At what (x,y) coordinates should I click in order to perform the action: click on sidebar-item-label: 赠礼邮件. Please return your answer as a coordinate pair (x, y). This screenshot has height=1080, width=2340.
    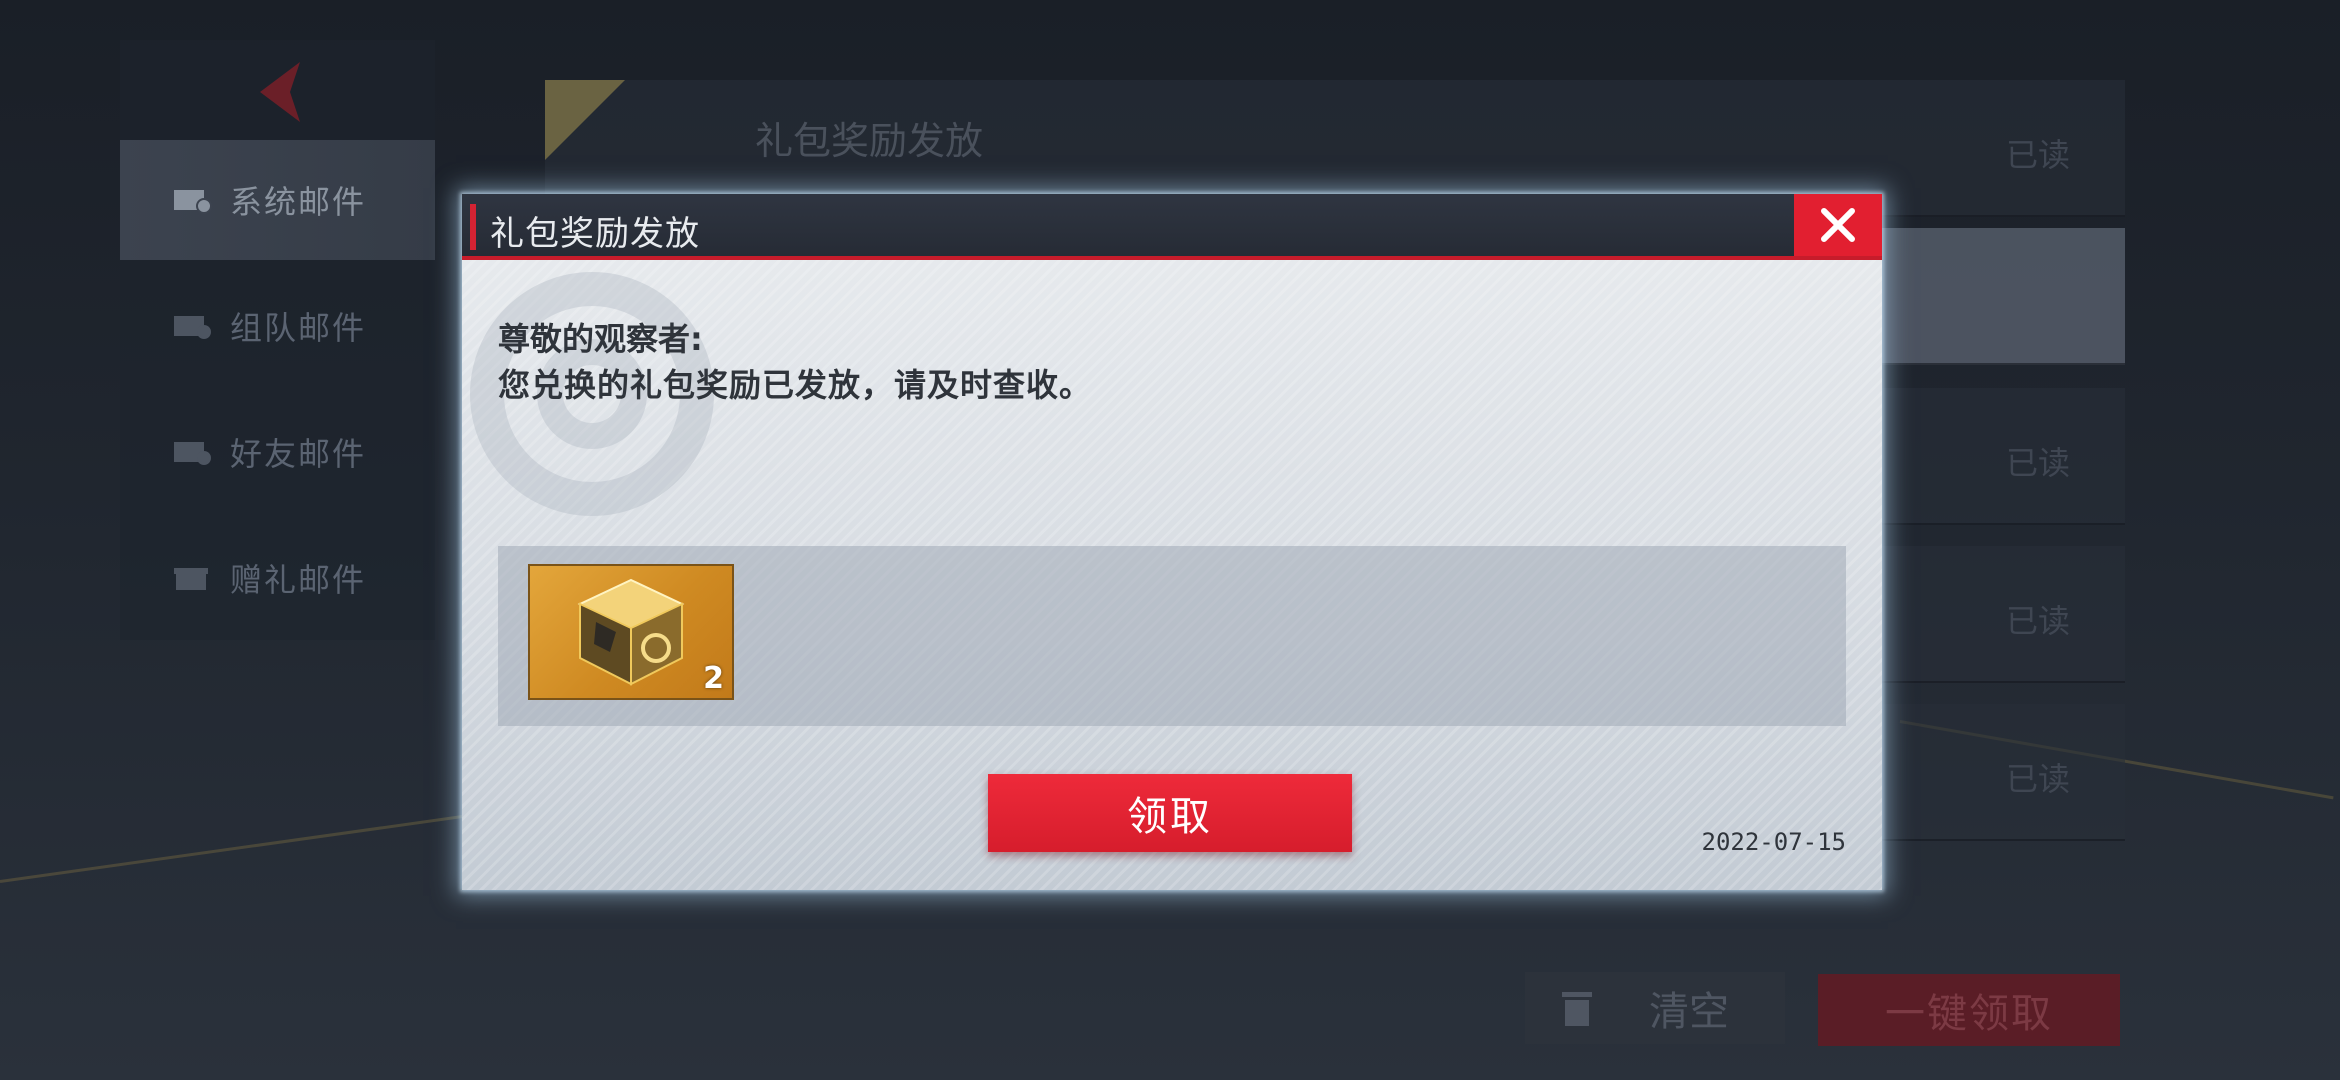
    Looking at the image, I should click on (298, 580).